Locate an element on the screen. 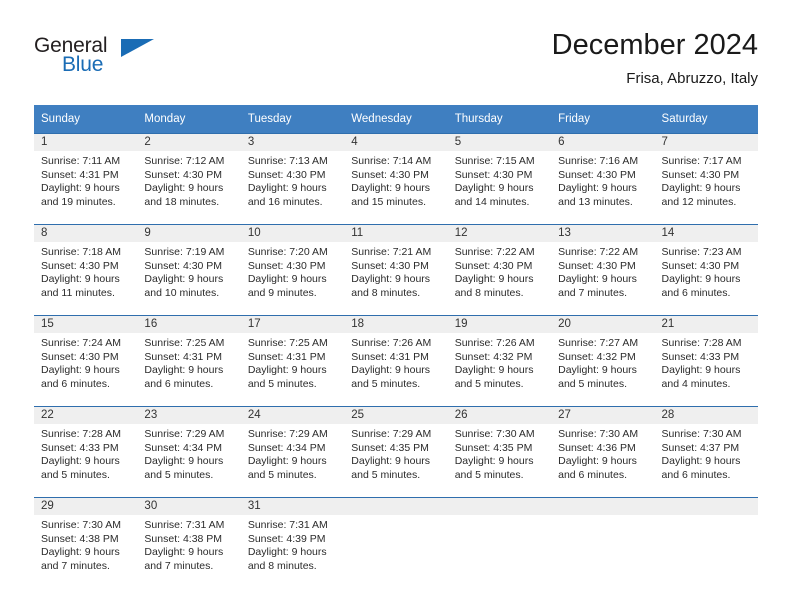  sunrise-text: Sunrise: 7:16 AM is located at coordinates (598, 161).